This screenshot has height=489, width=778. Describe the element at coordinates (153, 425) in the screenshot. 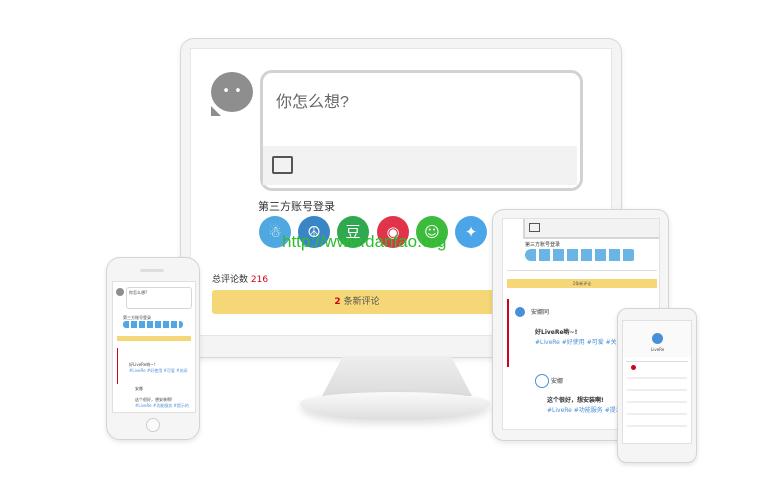

I see `phone-left-home-button` at that location.